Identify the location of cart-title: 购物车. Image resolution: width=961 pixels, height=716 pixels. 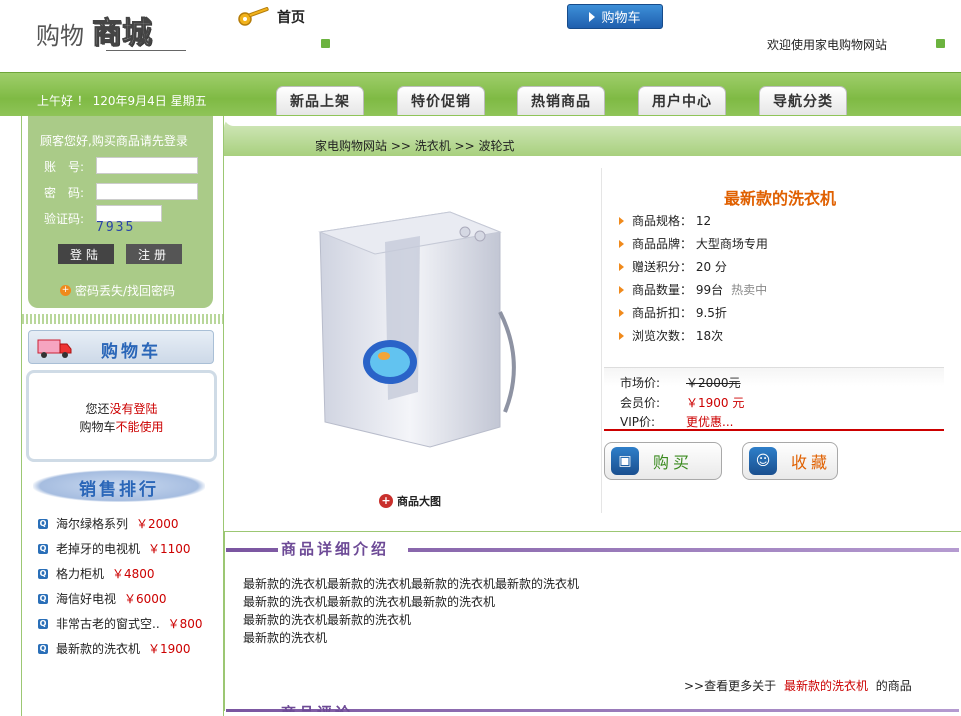
(131, 352).